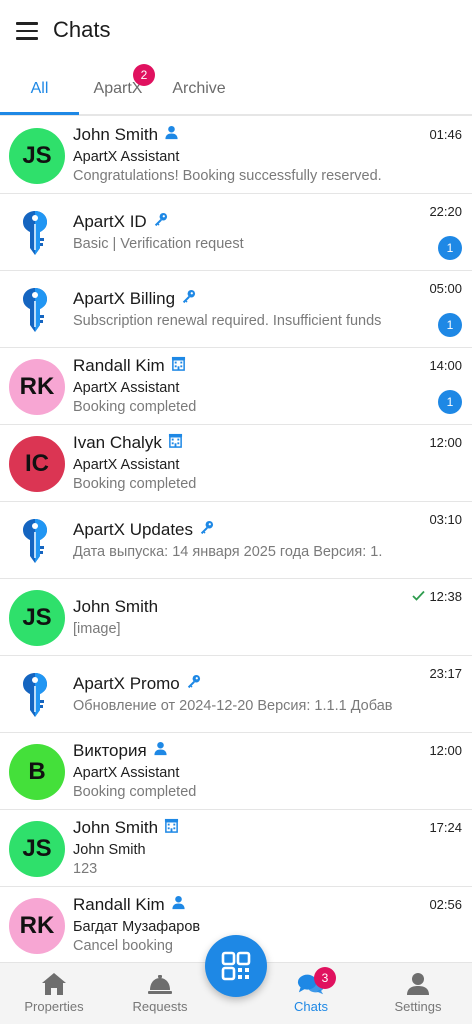 The width and height of the screenshot is (472, 1024). What do you see at coordinates (97, 629) in the screenshot?
I see `chat-preview: [image]` at bounding box center [97, 629].